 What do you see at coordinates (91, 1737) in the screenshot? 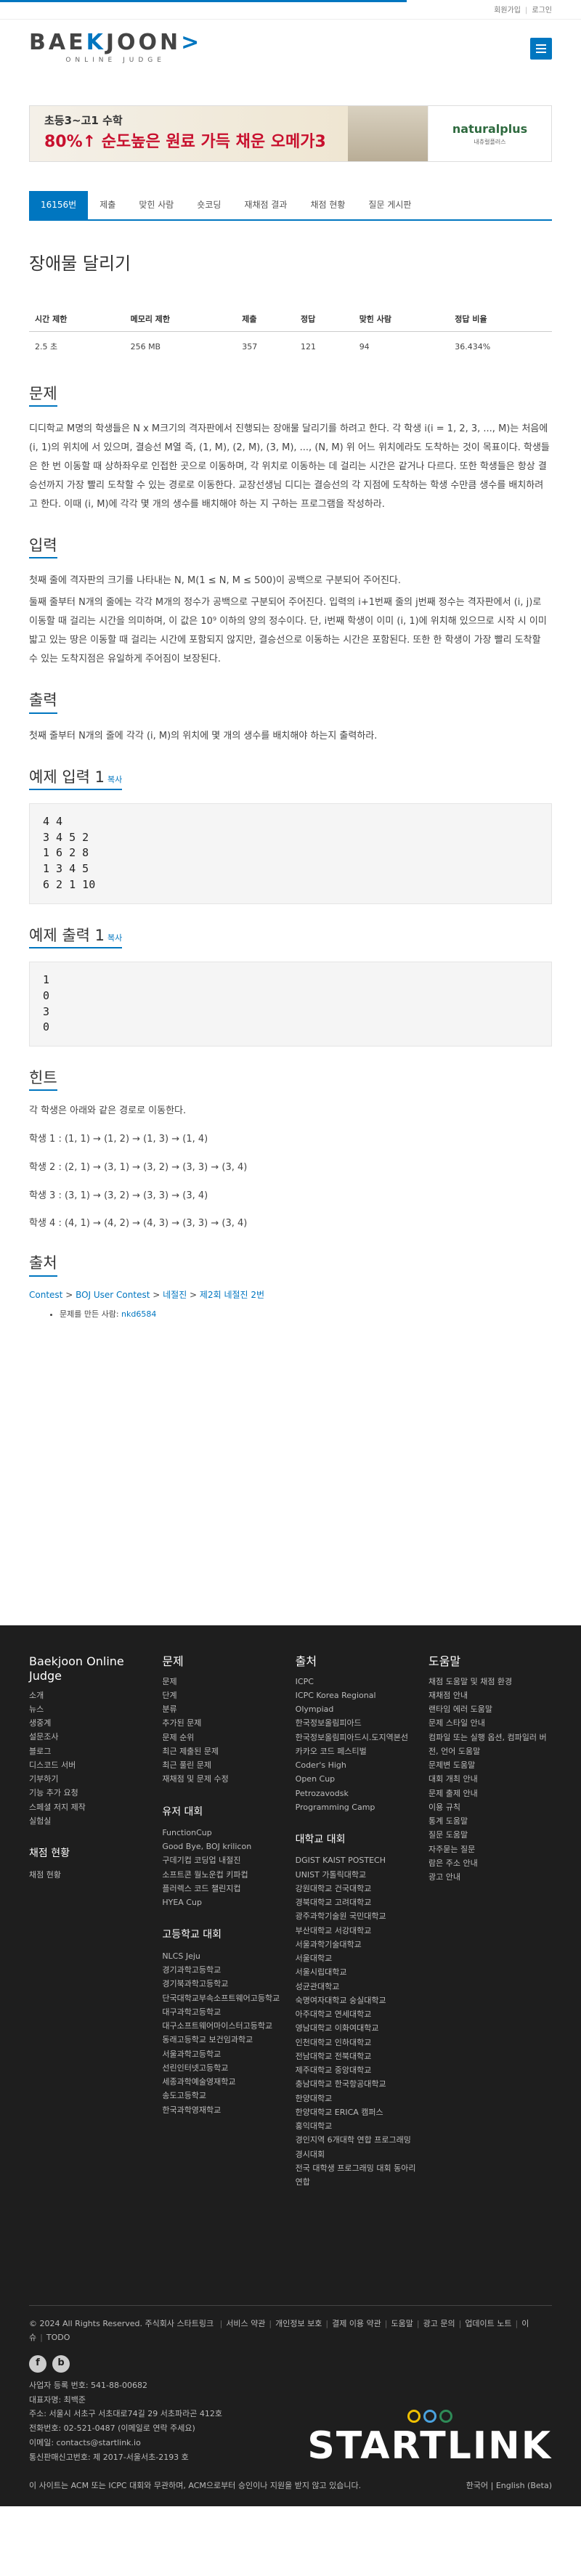
I see `footer-link: 설문조사` at bounding box center [91, 1737].